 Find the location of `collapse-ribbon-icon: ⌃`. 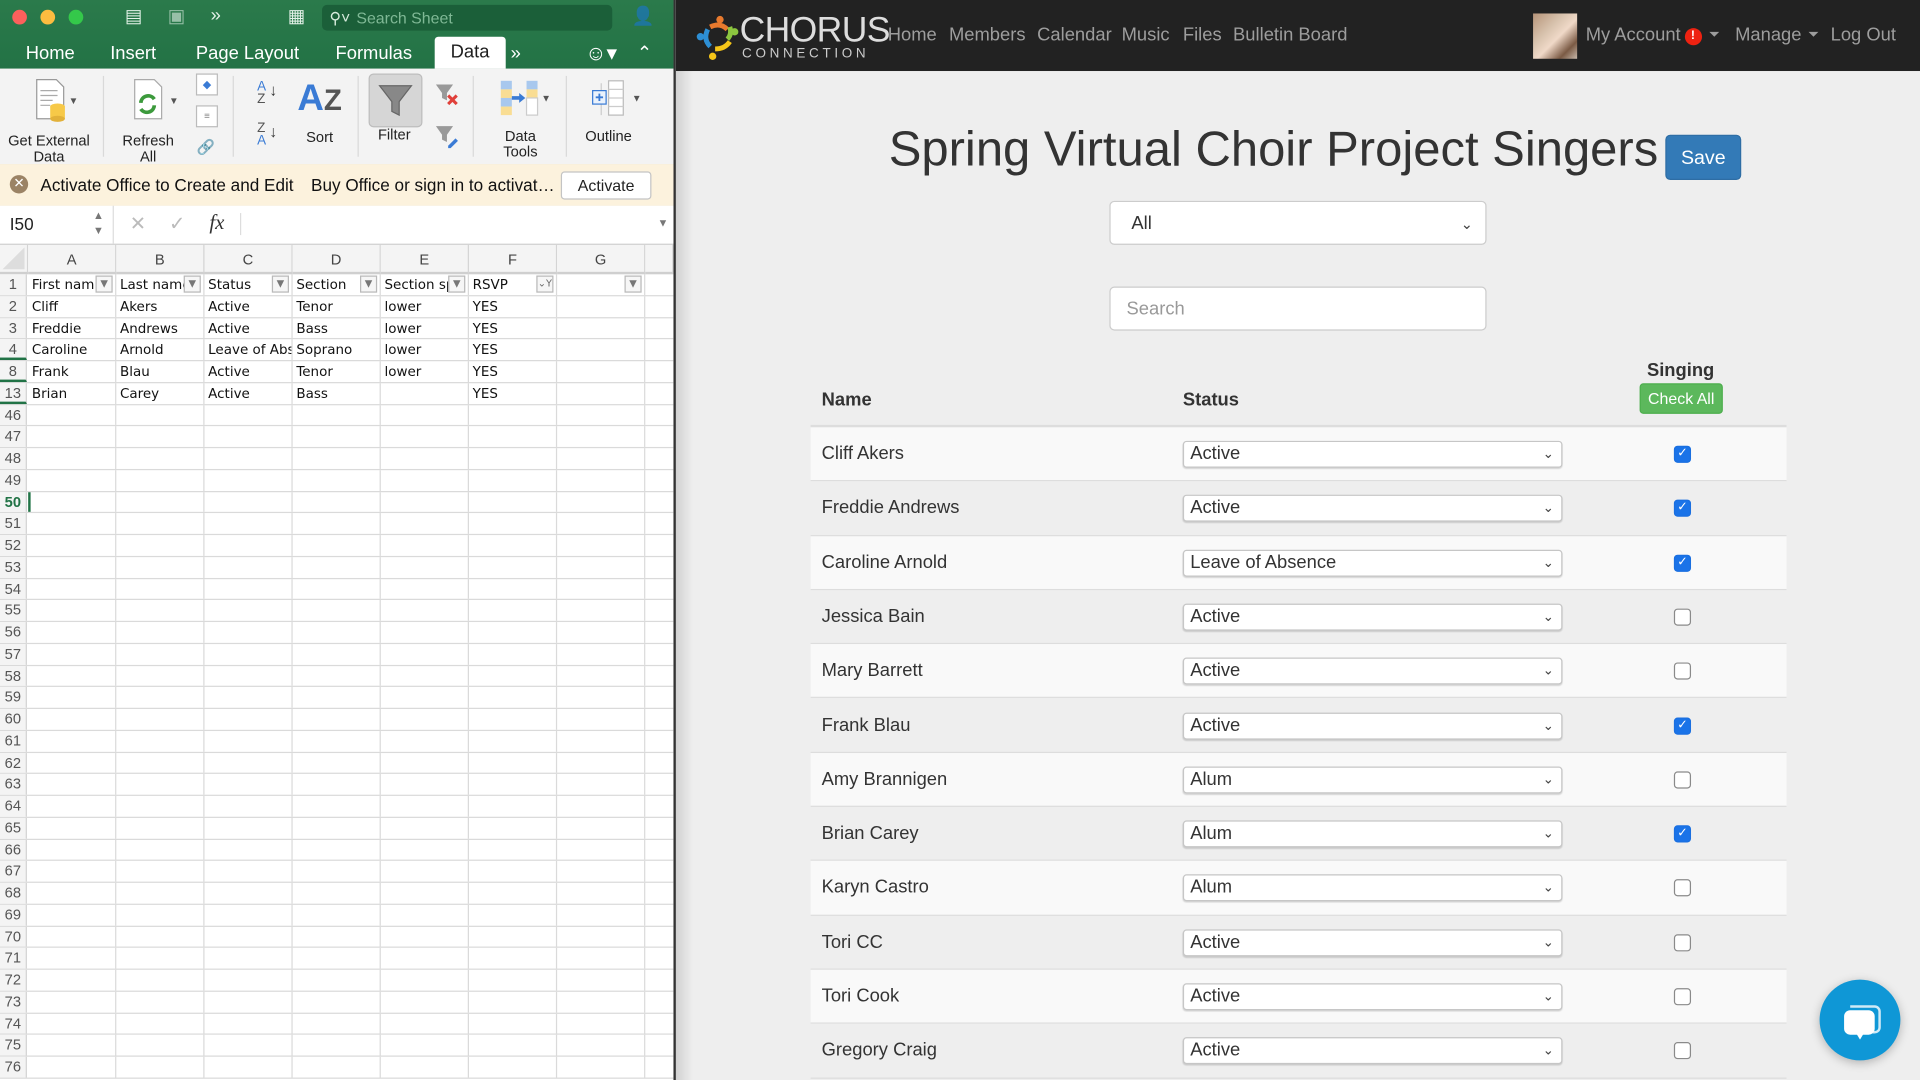

collapse-ribbon-icon: ⌃ is located at coordinates (644, 53).